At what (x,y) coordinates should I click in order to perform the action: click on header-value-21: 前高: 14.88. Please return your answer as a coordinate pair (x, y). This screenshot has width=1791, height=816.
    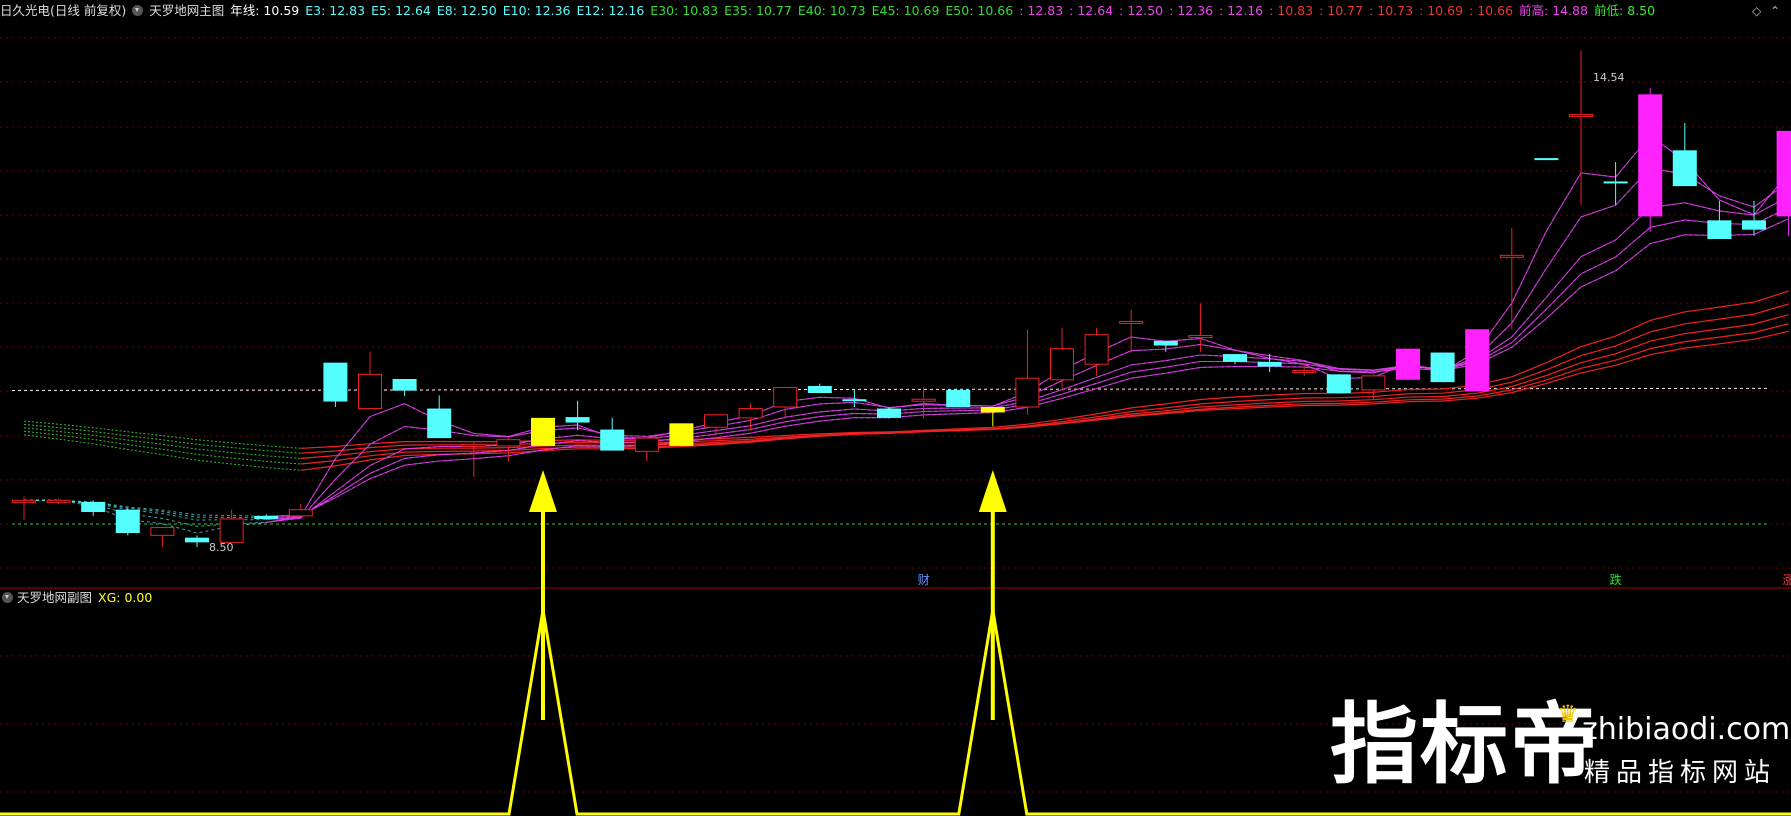
    Looking at the image, I should click on (1554, 10).